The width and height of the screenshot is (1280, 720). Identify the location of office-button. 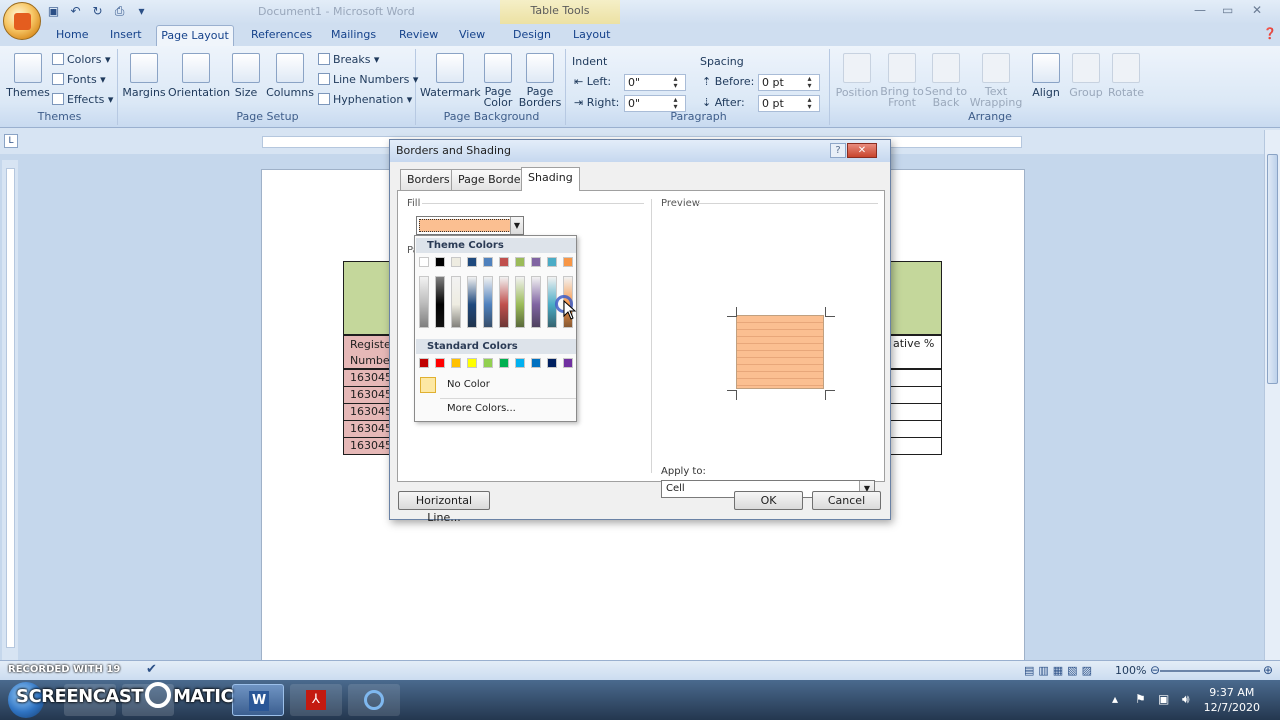
(22, 21).